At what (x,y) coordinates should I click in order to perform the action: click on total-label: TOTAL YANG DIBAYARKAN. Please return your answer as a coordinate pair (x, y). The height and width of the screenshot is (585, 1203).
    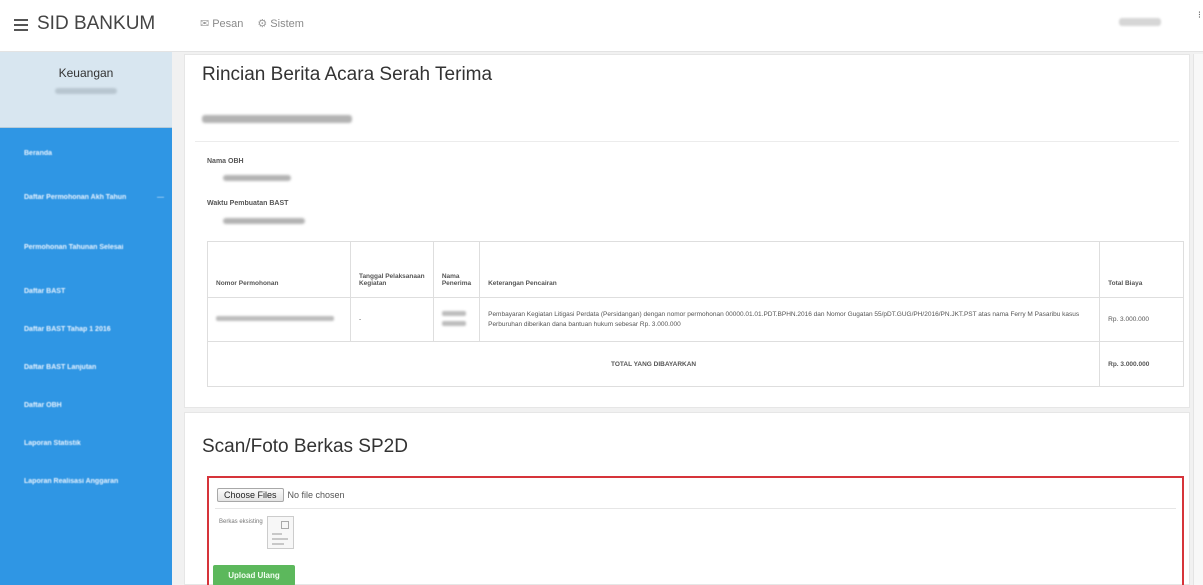
    Looking at the image, I should click on (653, 364).